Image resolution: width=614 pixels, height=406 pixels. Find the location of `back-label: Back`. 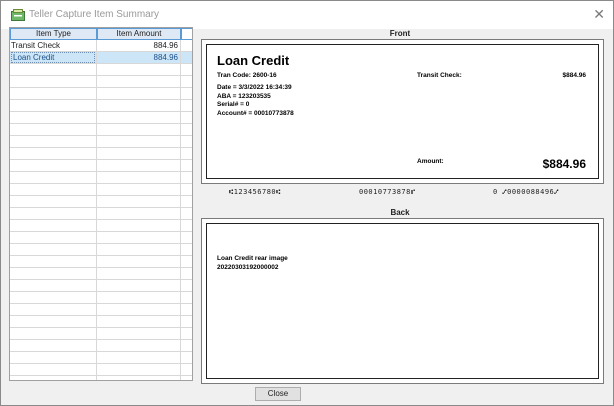

back-label: Back is located at coordinates (400, 212).